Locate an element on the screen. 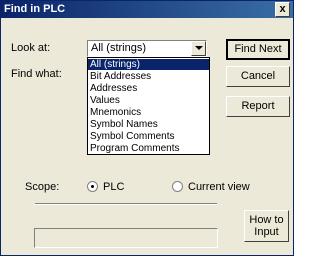  scope-plc-radio is located at coordinates (92, 186).